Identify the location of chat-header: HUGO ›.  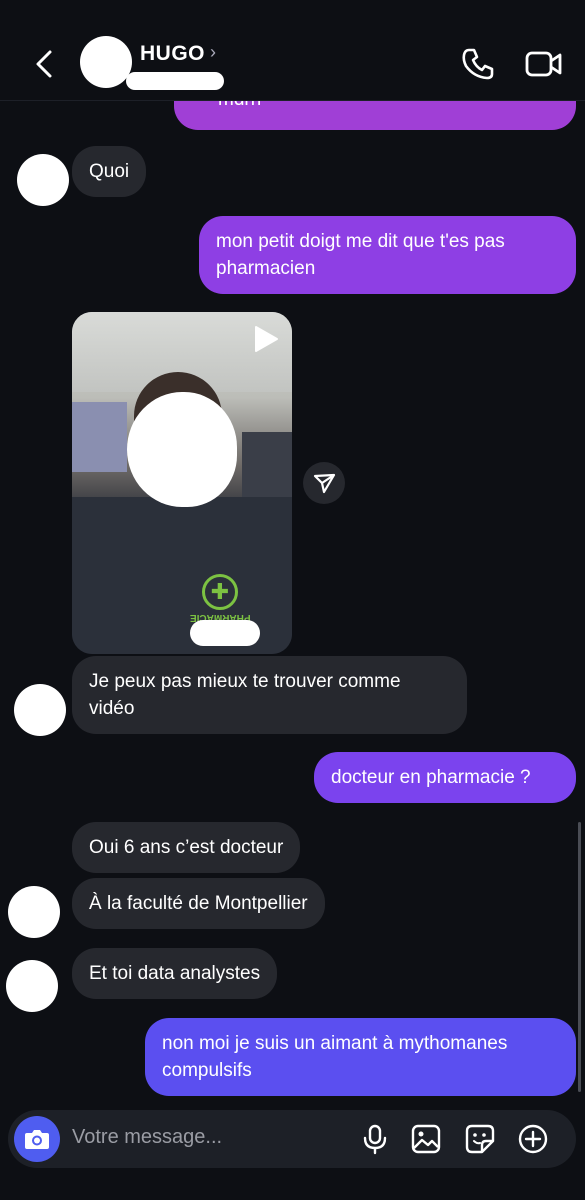
(292, 50).